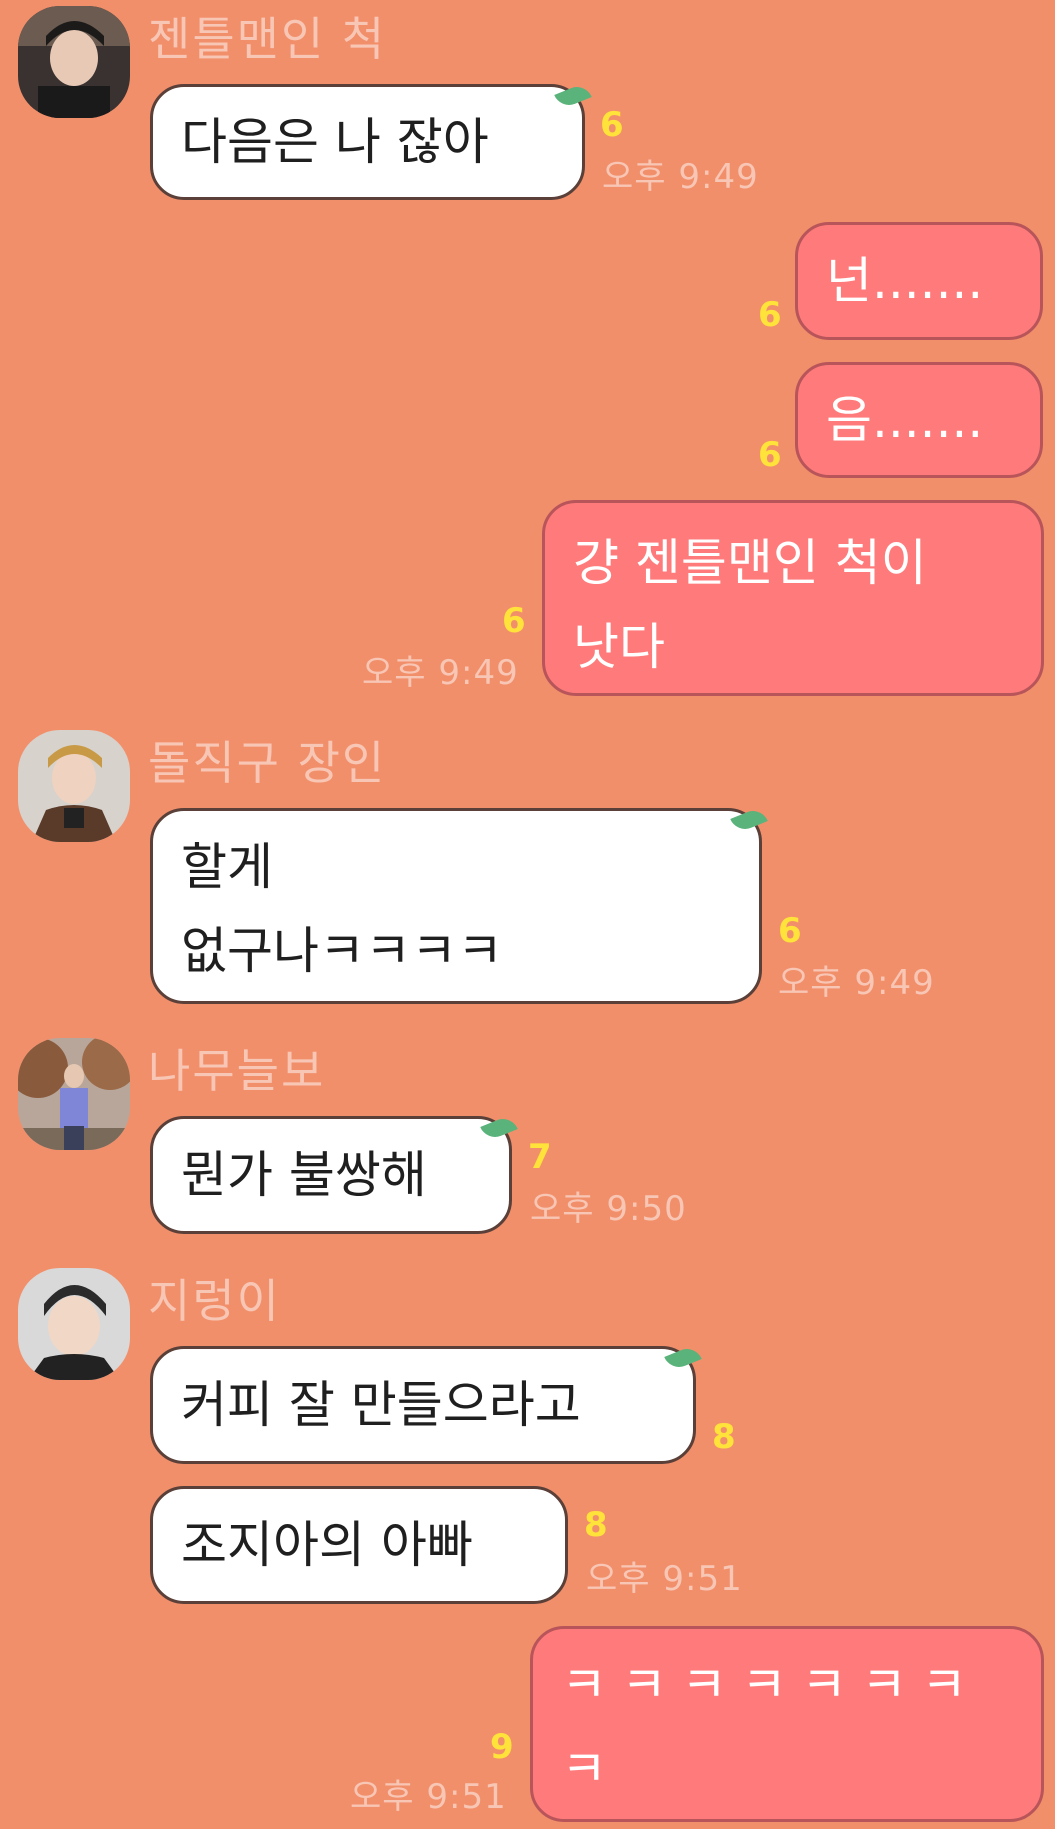  I want to click on sender-name: 나무늘보, so click(237, 1071).